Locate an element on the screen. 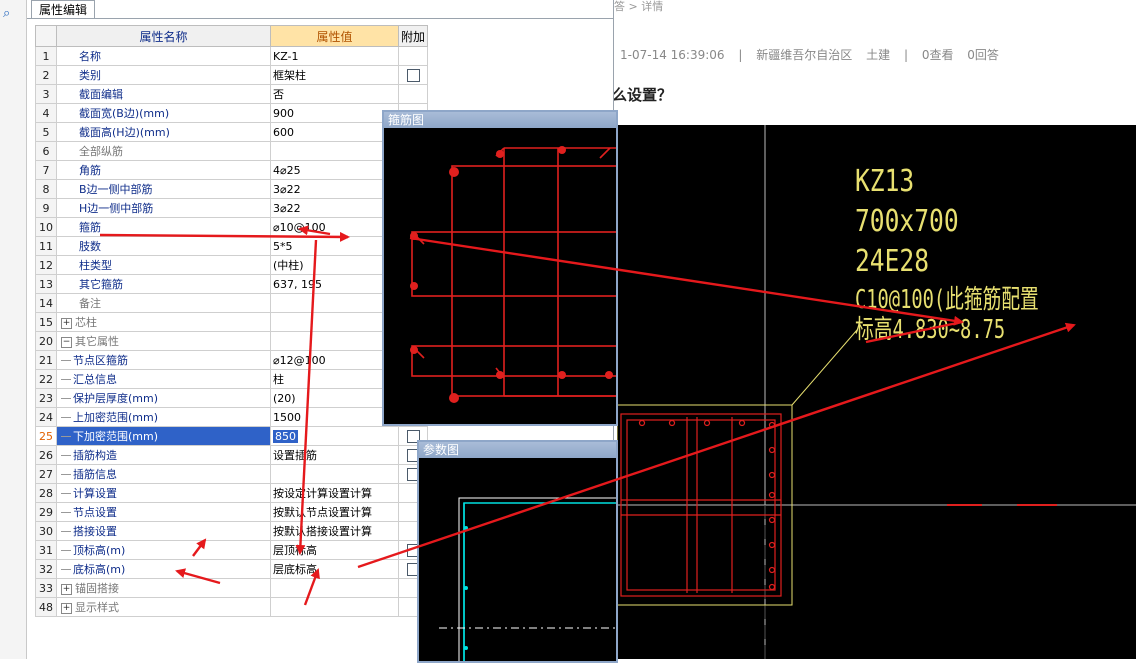 Image resolution: width=1136 pixels, height=663 pixels. property-value-cell: 600 is located at coordinates (334, 132).